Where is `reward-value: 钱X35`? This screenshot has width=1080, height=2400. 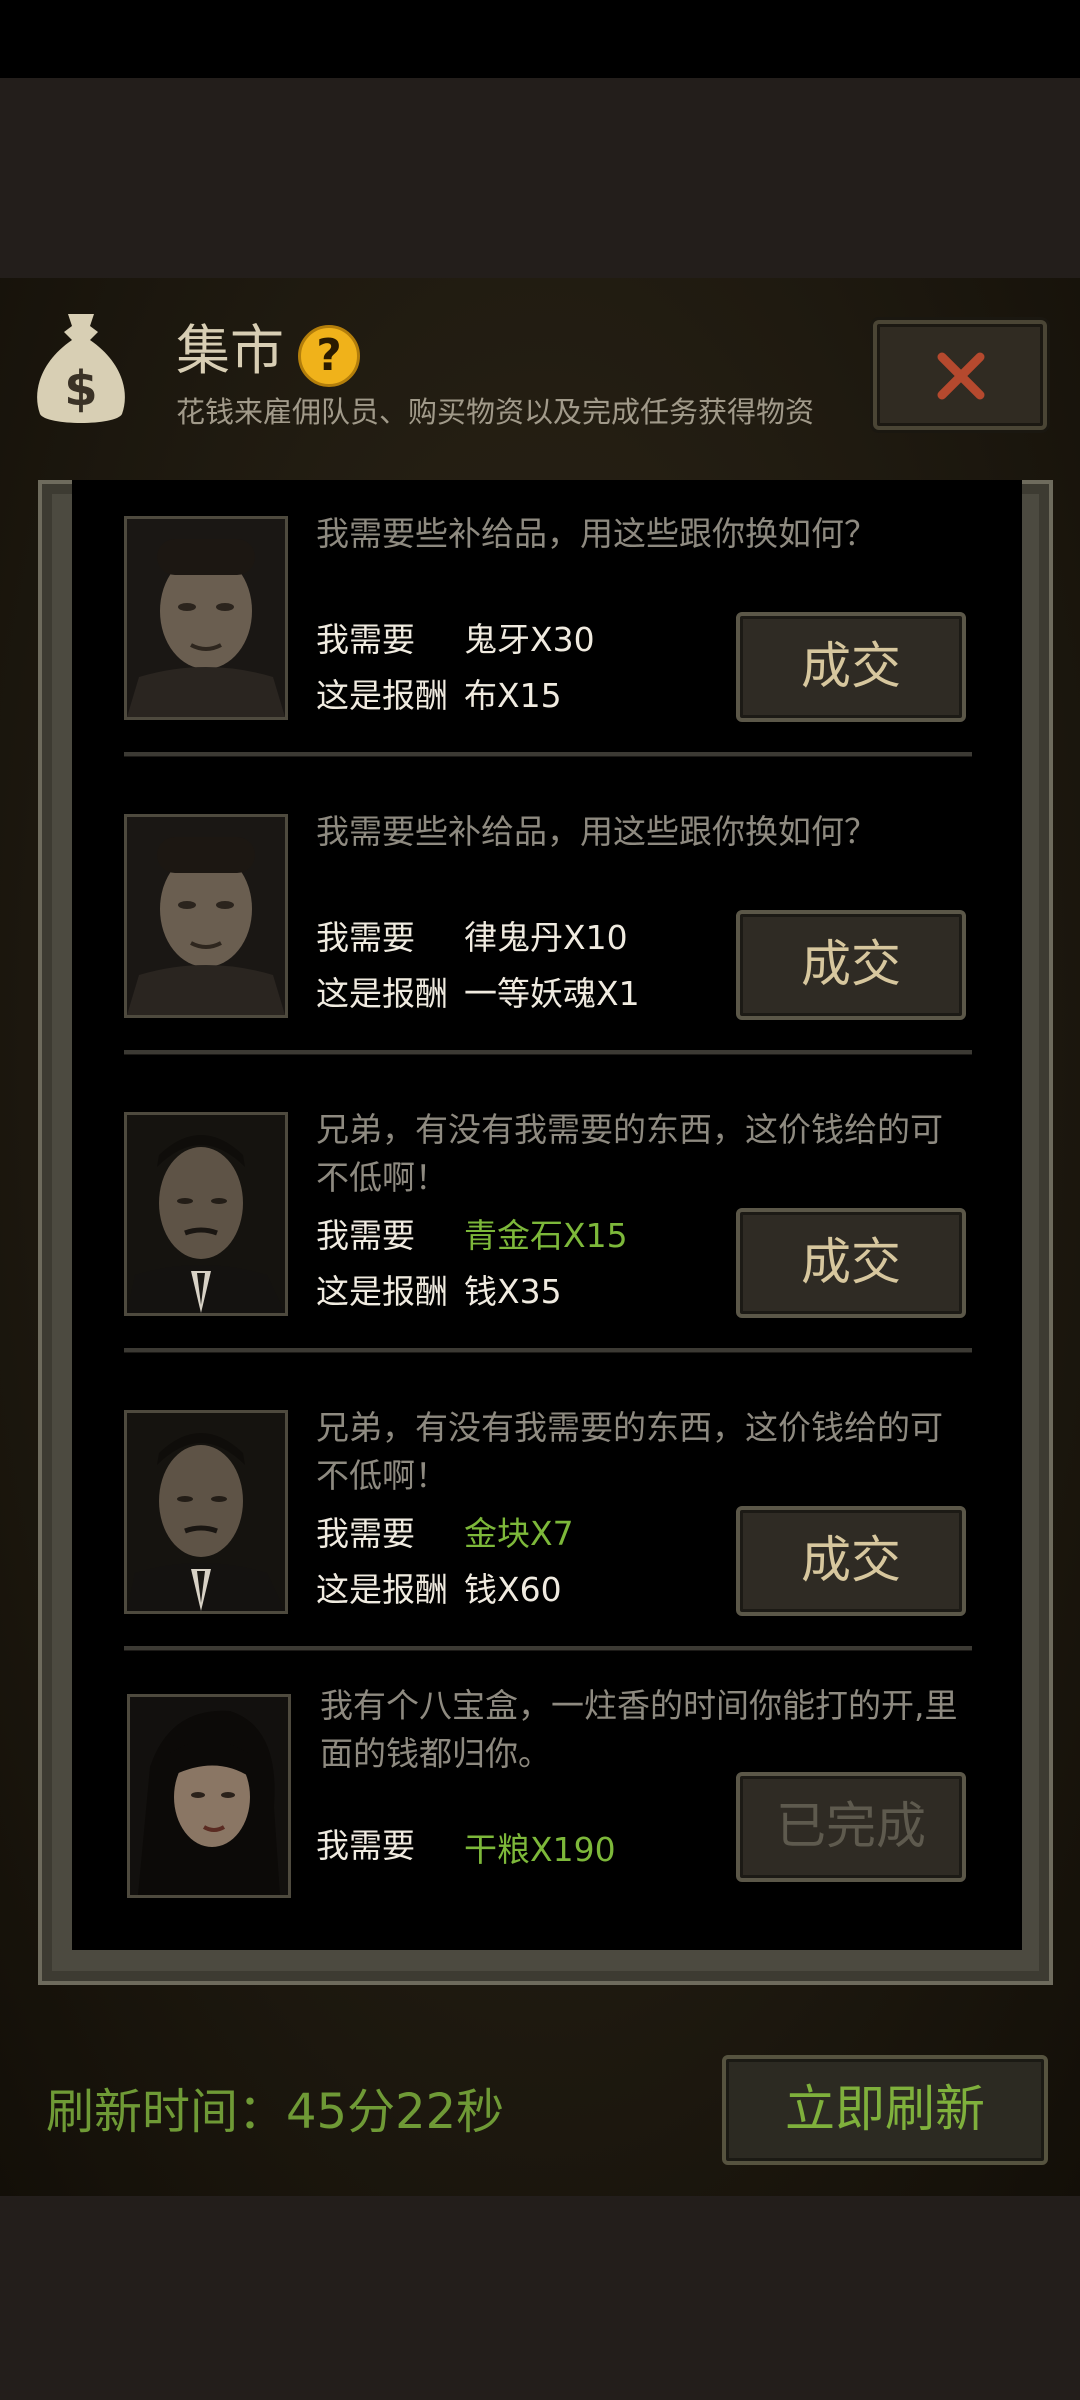 reward-value: 钱X35 is located at coordinates (513, 1291).